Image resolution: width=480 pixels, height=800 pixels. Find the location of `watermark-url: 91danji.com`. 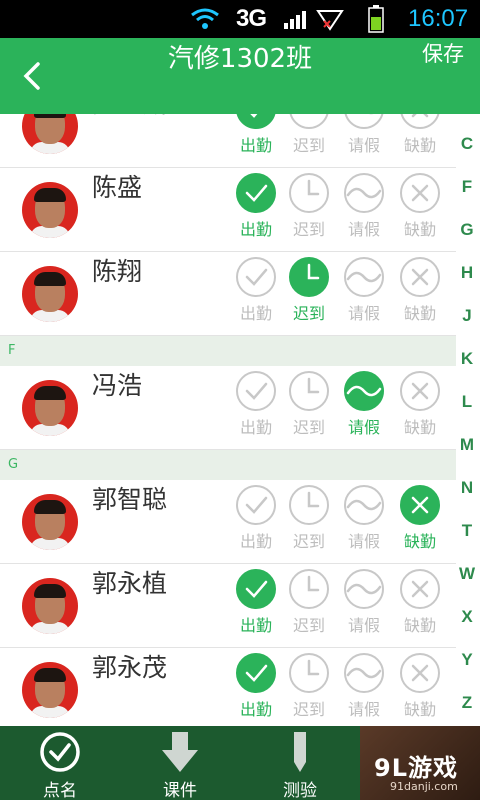

watermark-url: 91danji.com is located at coordinates (424, 786).